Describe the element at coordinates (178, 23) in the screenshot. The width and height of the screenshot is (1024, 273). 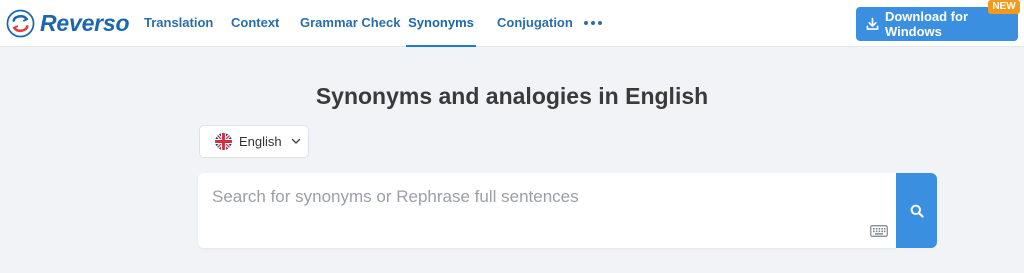
I see `nav-translation: Translation` at that location.